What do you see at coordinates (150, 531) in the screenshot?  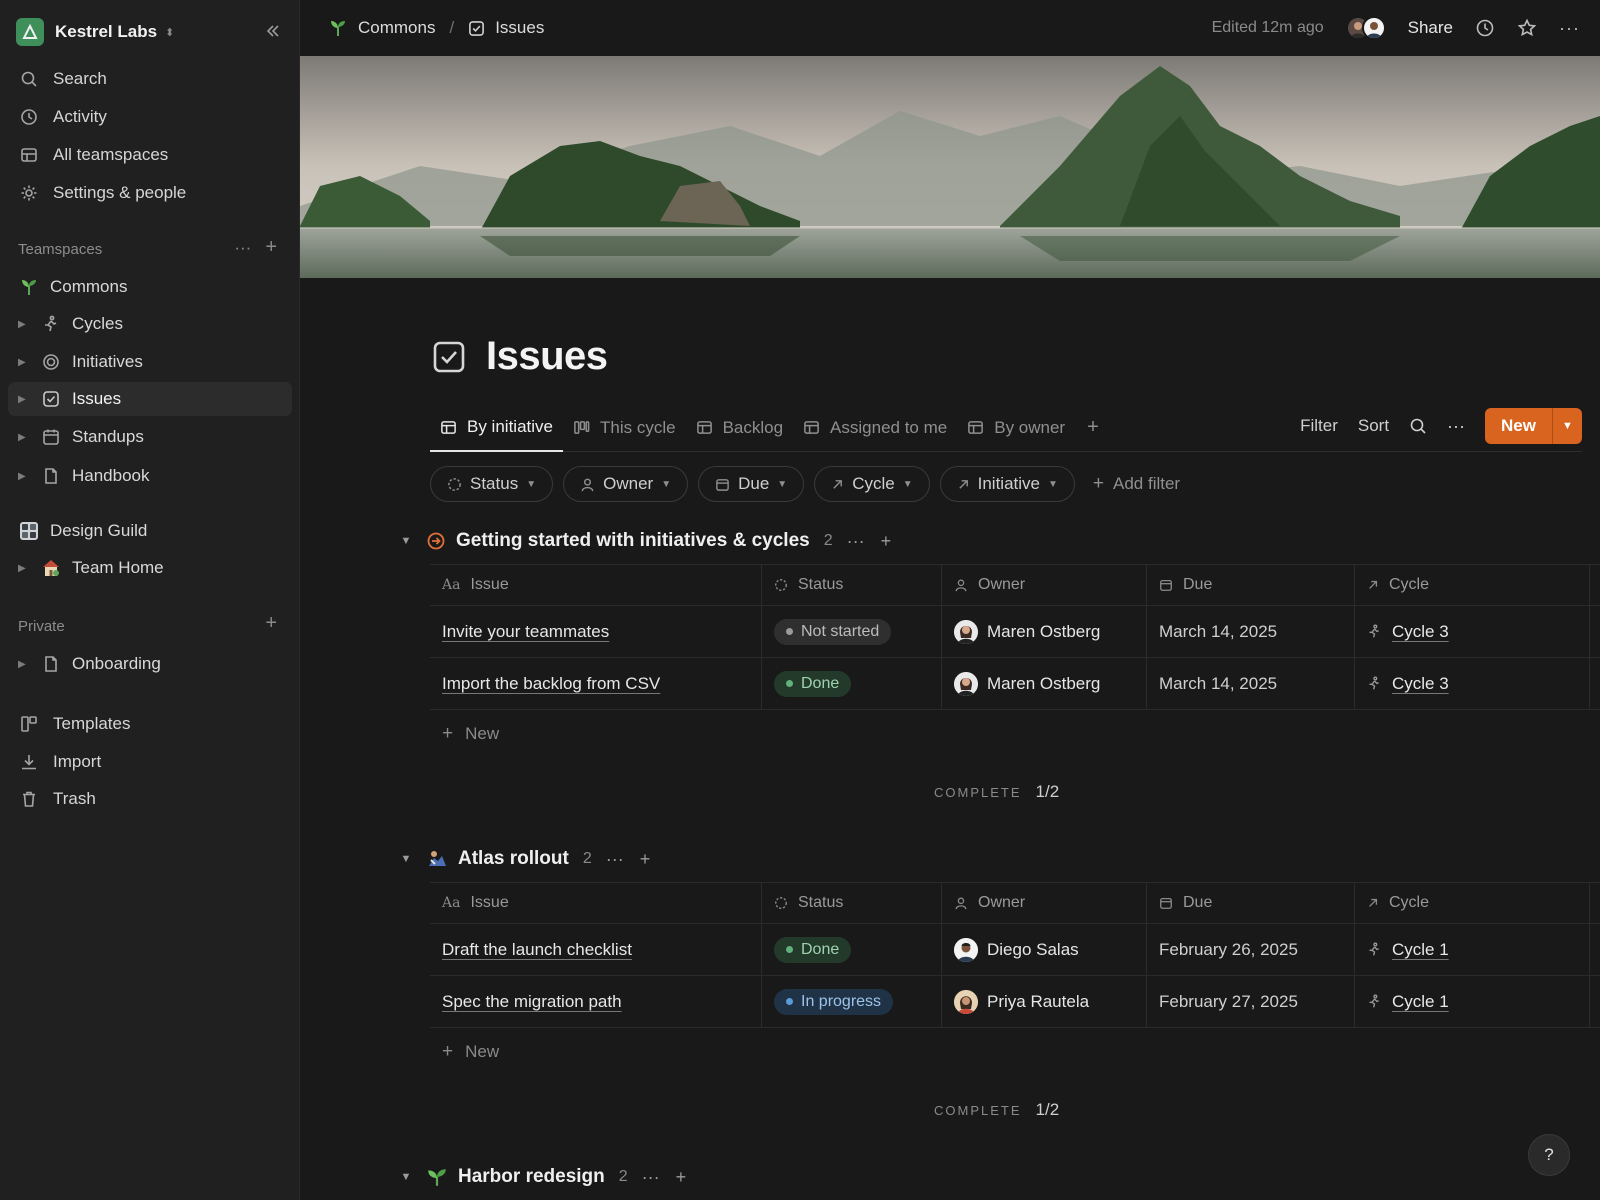 I see `sidebar-item-design-guild: Design Guild` at bounding box center [150, 531].